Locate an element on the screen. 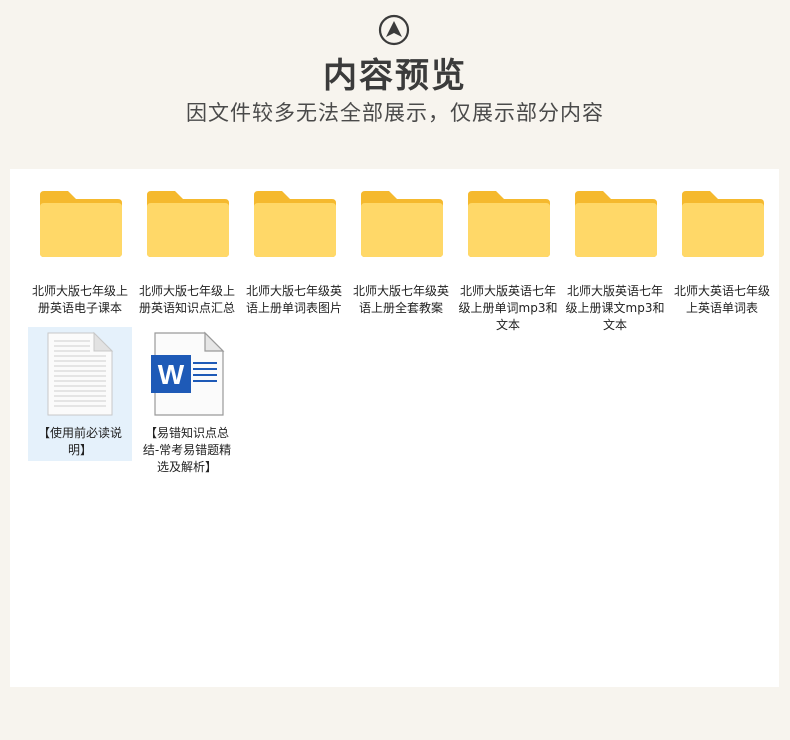  word-file-item: W 【易错知识点总结-常考易错题精选及解析】 is located at coordinates (187, 400).